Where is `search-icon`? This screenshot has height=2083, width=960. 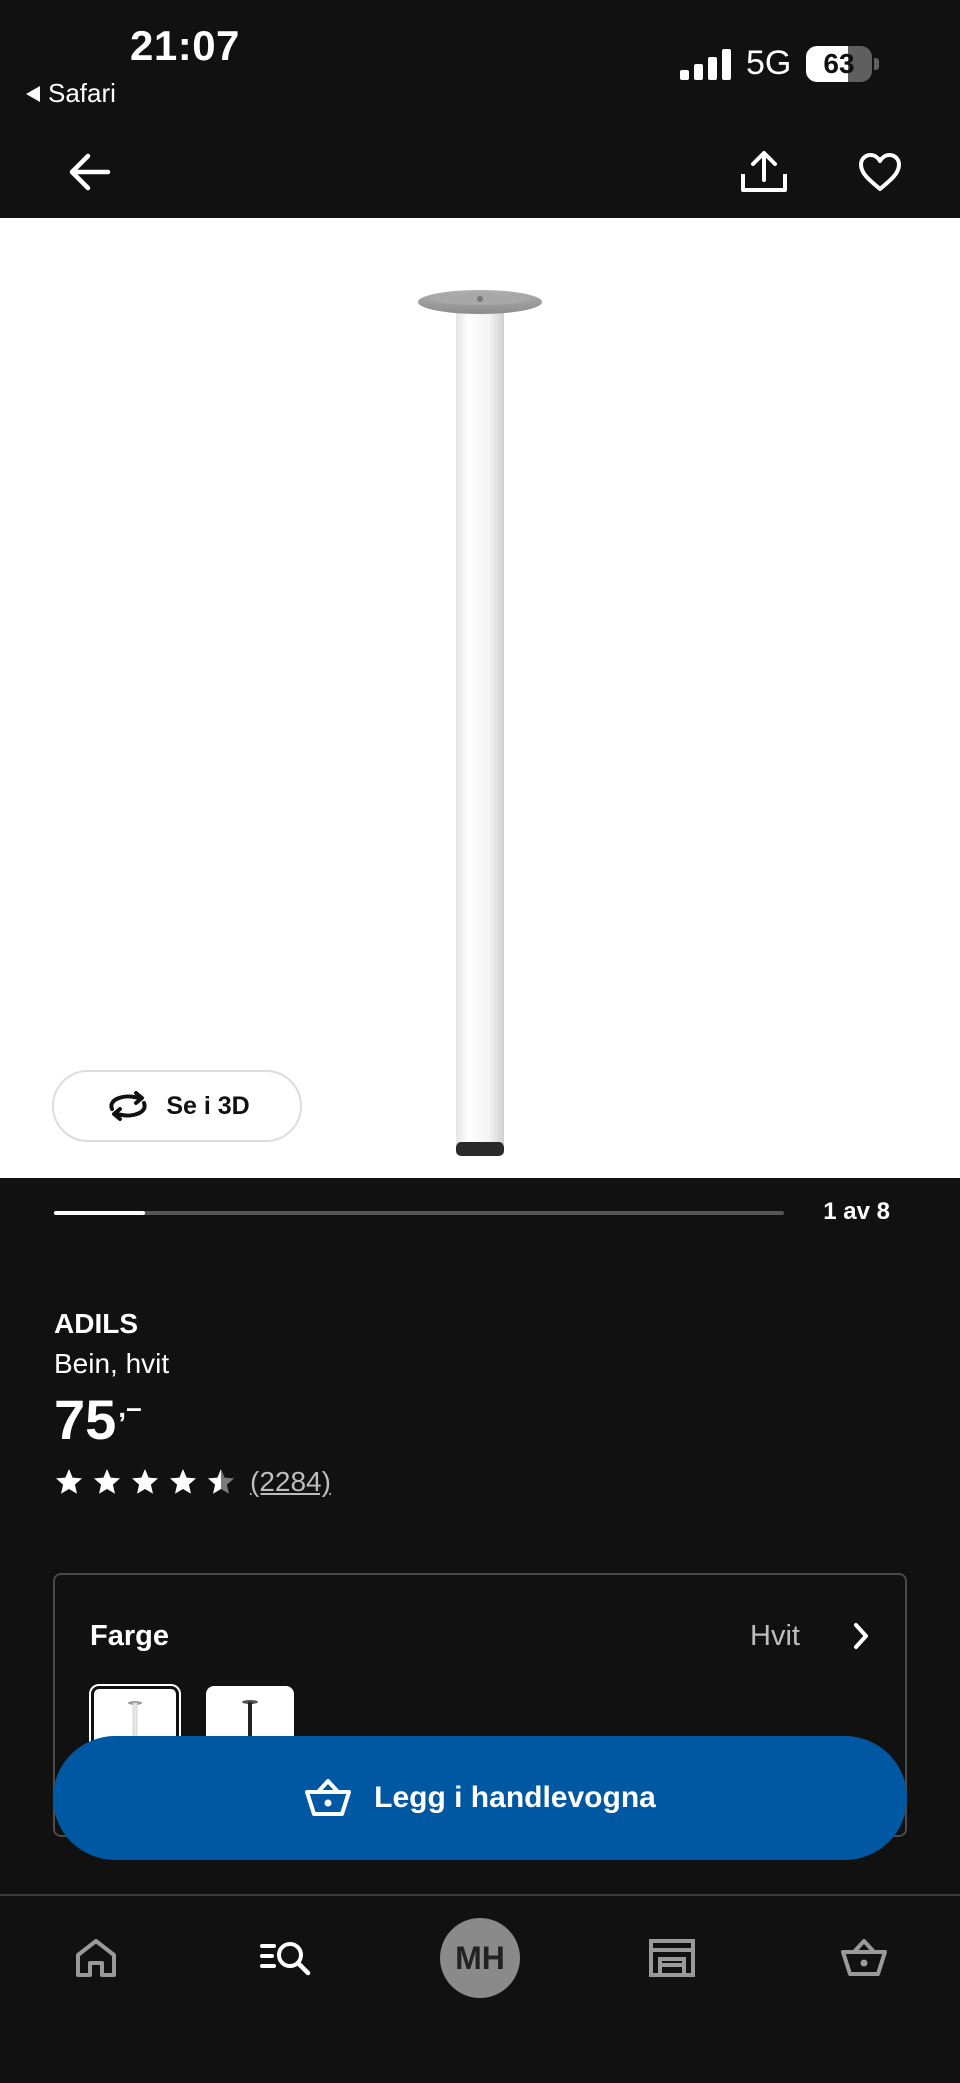 search-icon is located at coordinates (285, 1959).